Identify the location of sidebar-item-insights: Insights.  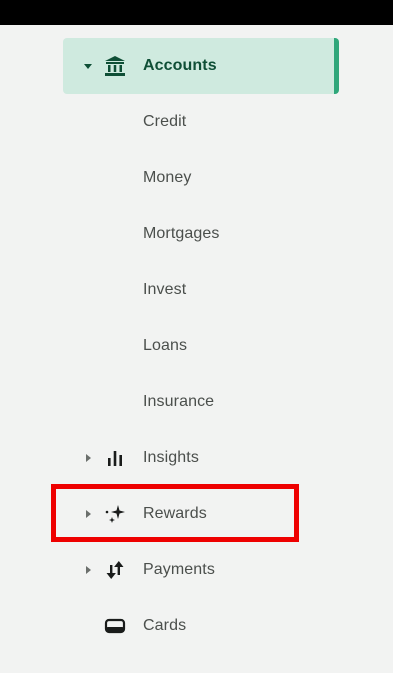
(201, 458).